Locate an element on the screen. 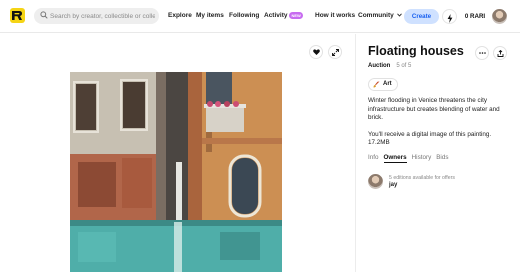 The image size is (520, 272). bolt-icon is located at coordinates (449, 18).